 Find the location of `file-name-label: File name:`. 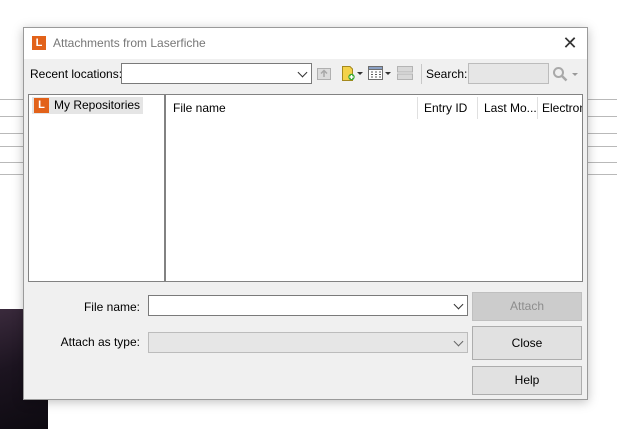

file-name-label: File name: is located at coordinates (111, 307).